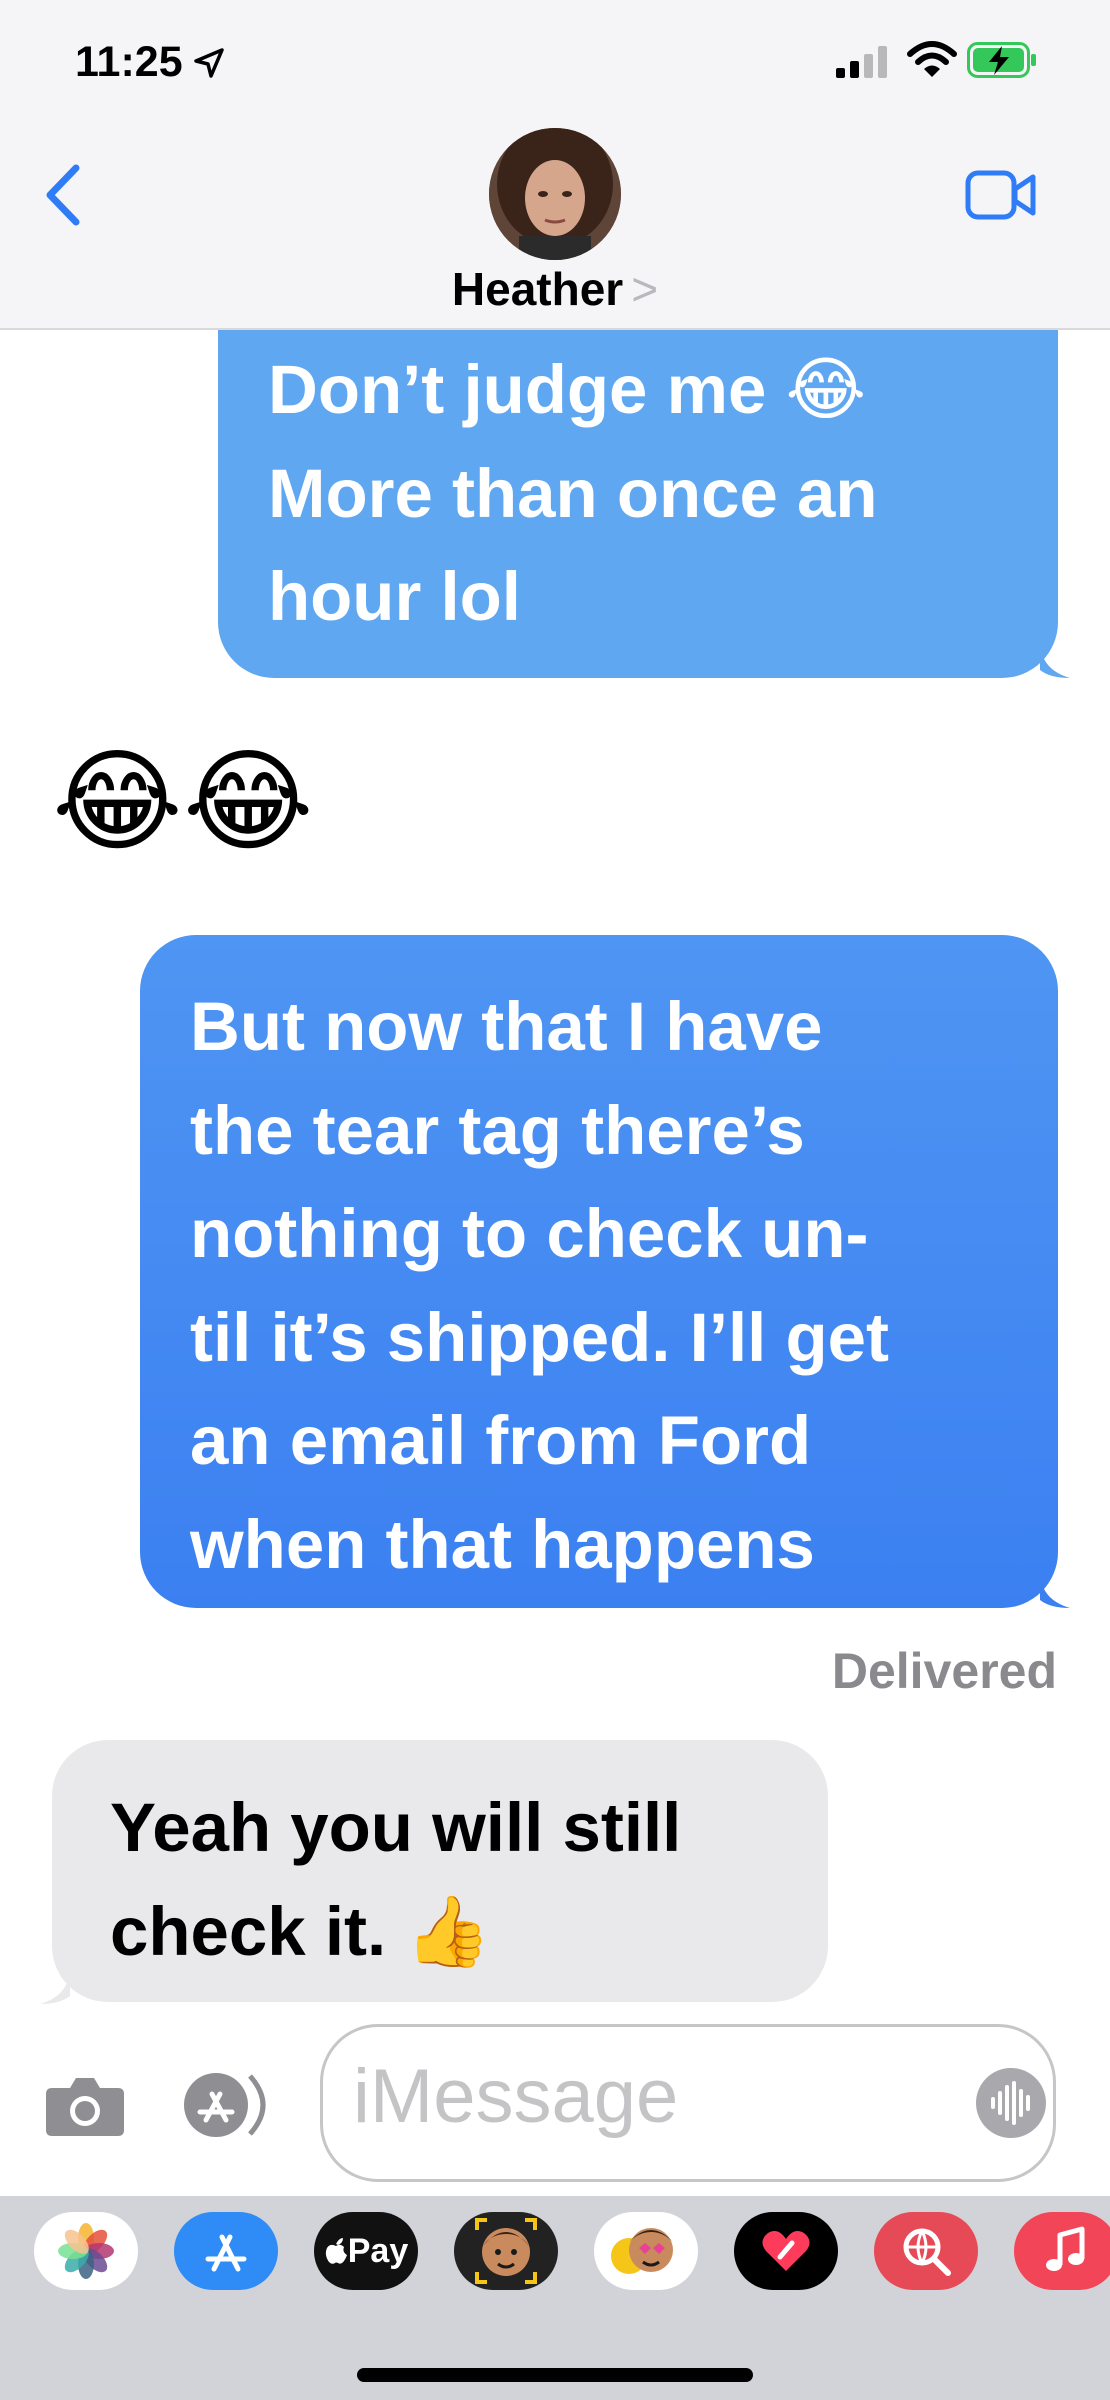  Describe the element at coordinates (301, 1931) in the screenshot. I see `message-line: check it. 👍` at that location.